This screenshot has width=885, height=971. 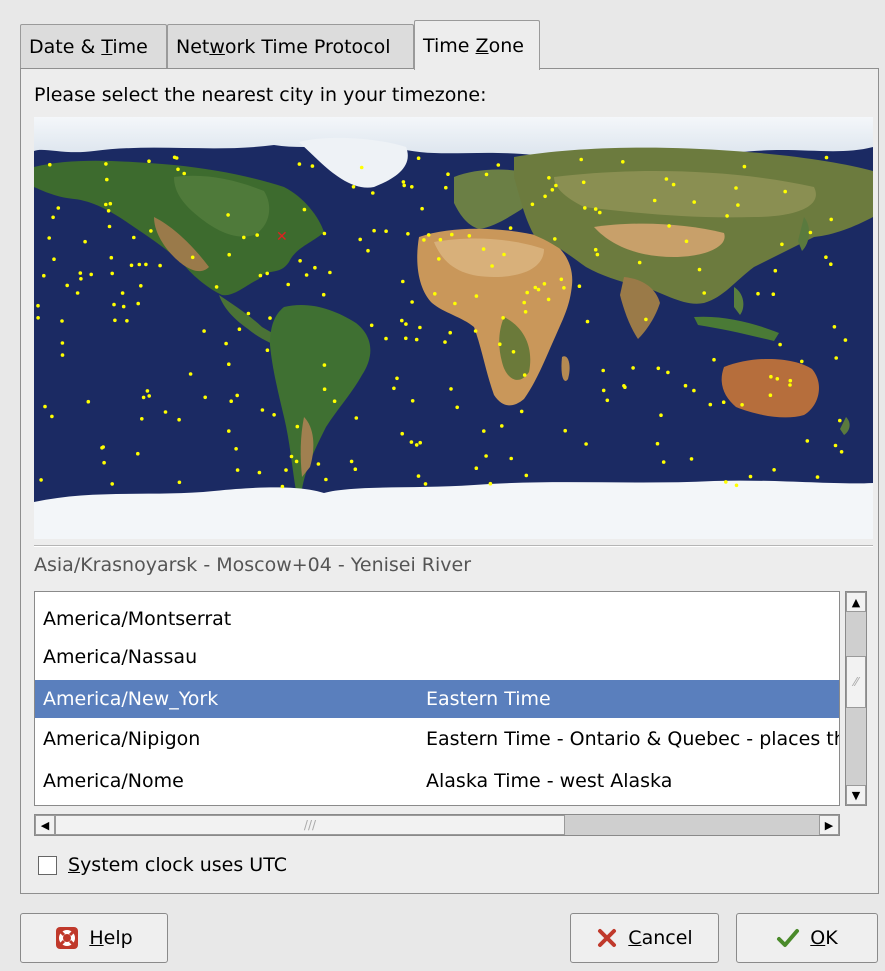 What do you see at coordinates (47, 865) in the screenshot?
I see `utc-checkbox` at bounding box center [47, 865].